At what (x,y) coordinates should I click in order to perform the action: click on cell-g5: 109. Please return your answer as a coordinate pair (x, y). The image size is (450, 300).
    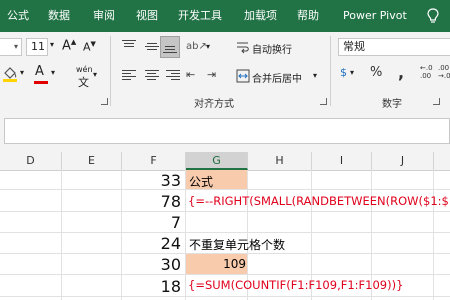
    Looking at the image, I should click on (216, 264).